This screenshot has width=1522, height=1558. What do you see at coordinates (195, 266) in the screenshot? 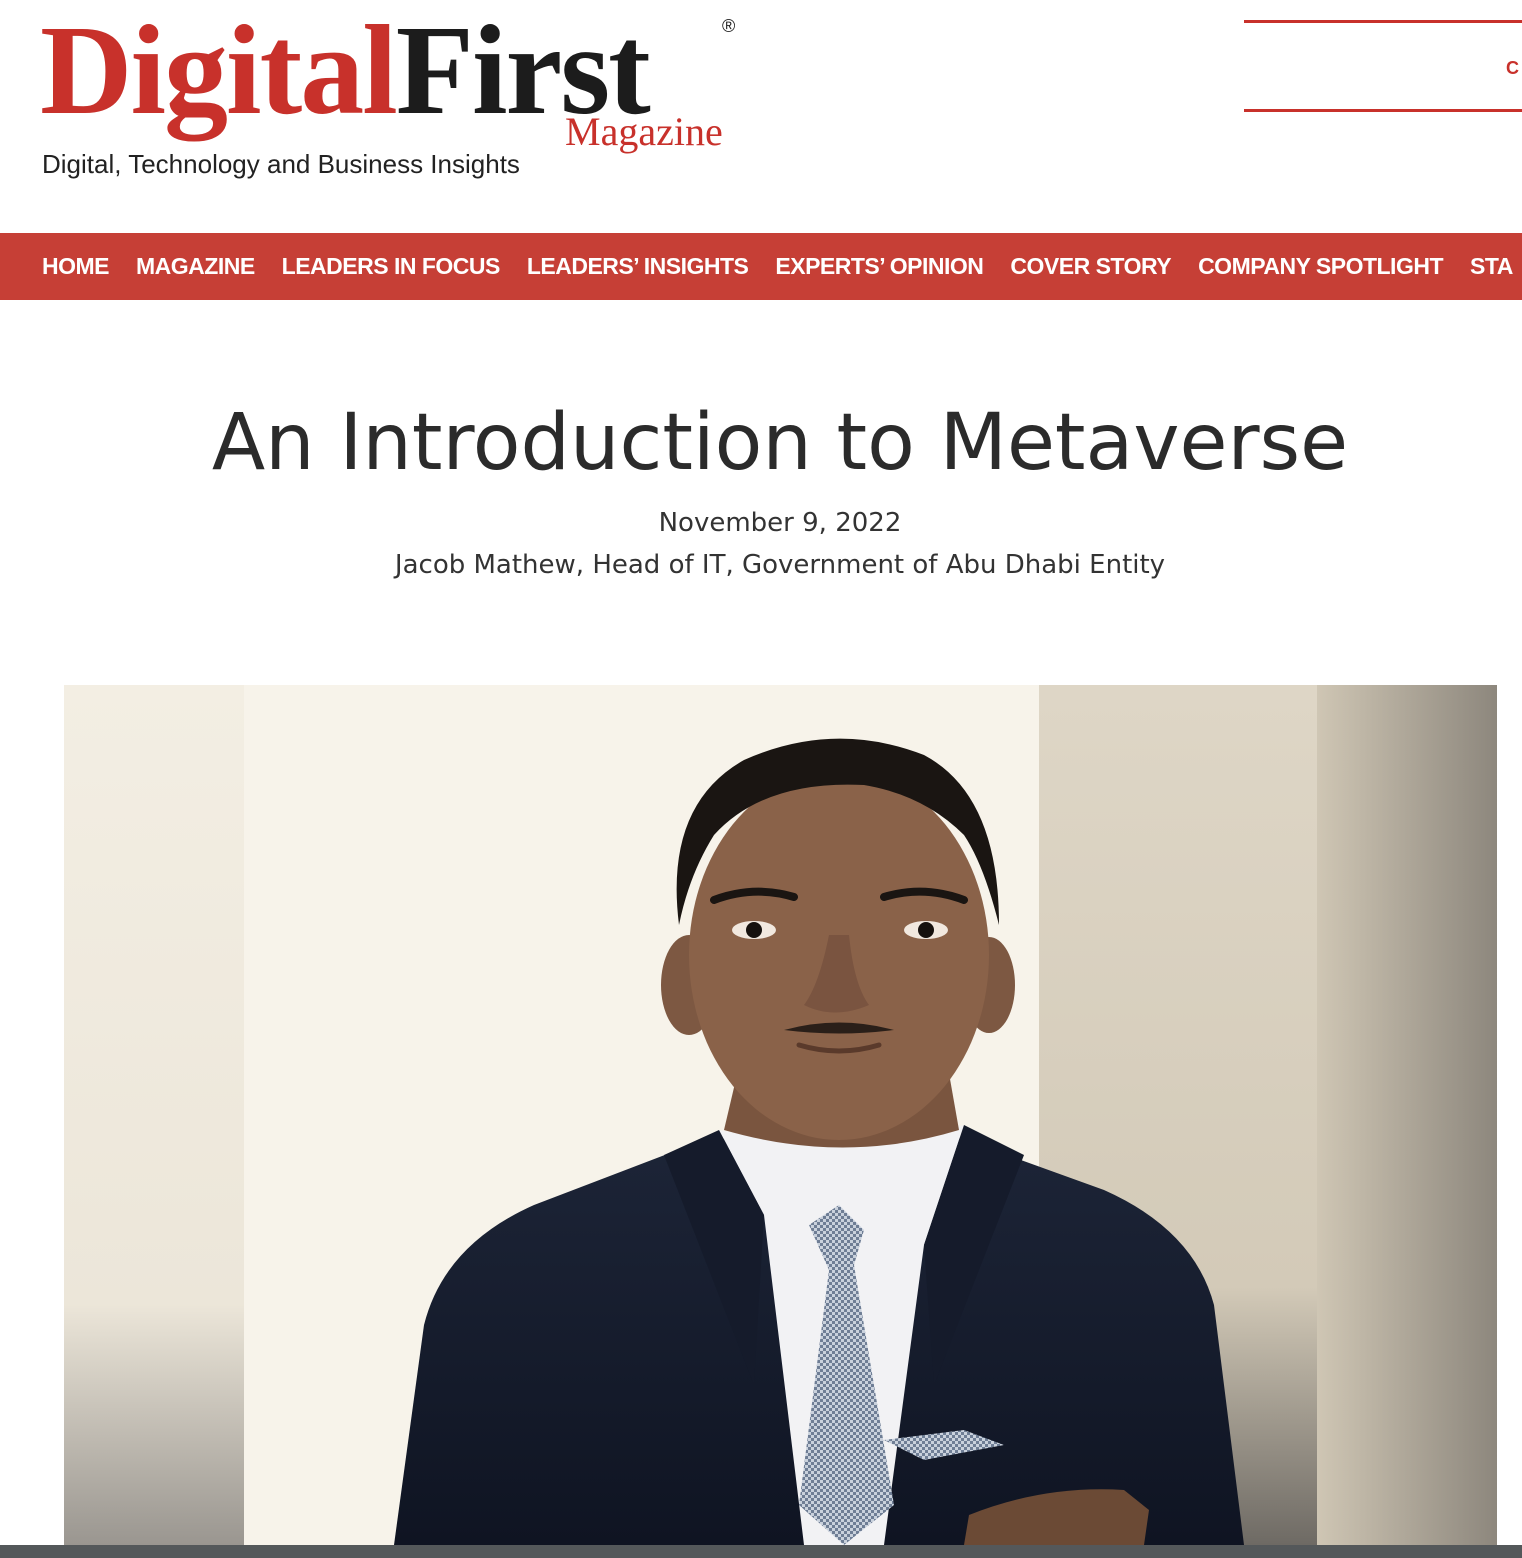
I see `nav-item-magazine: MAGAZINE` at bounding box center [195, 266].